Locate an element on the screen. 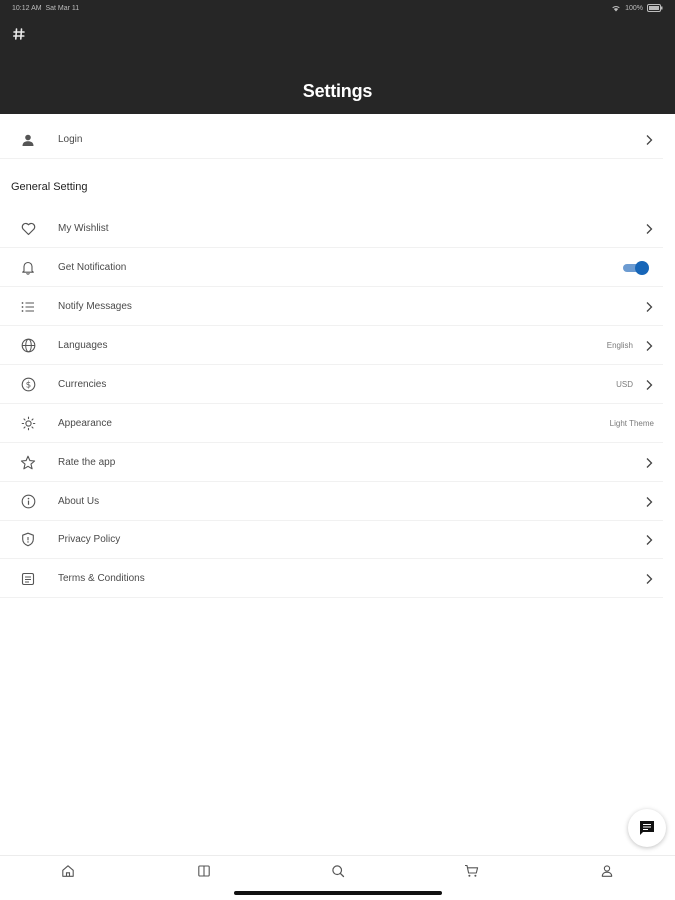 This screenshot has width=675, height=900. currencies-value: USD is located at coordinates (624, 384).